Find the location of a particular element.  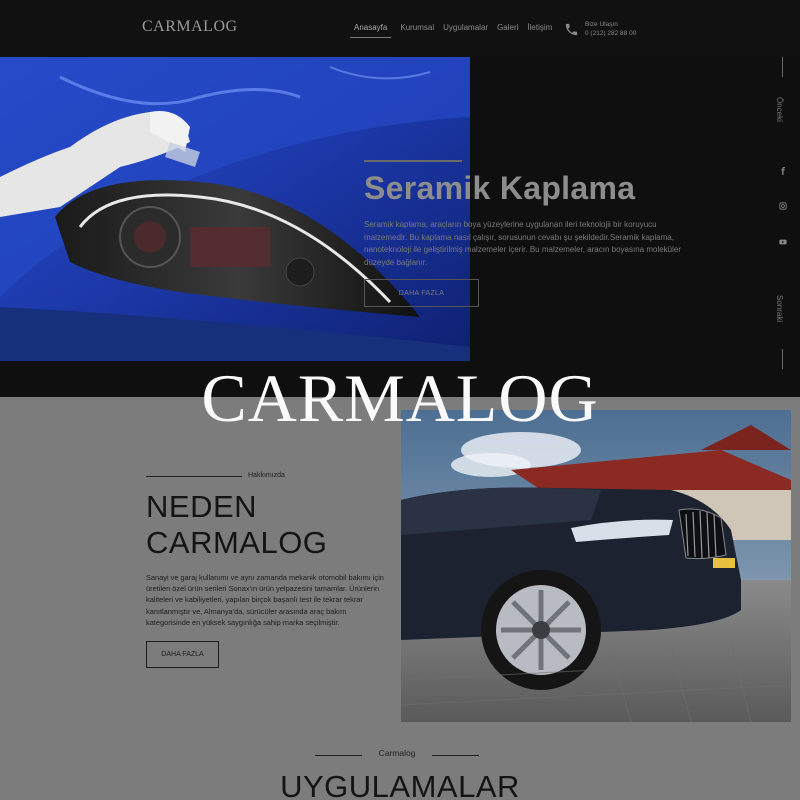

instagram-icon is located at coordinates (783, 206).